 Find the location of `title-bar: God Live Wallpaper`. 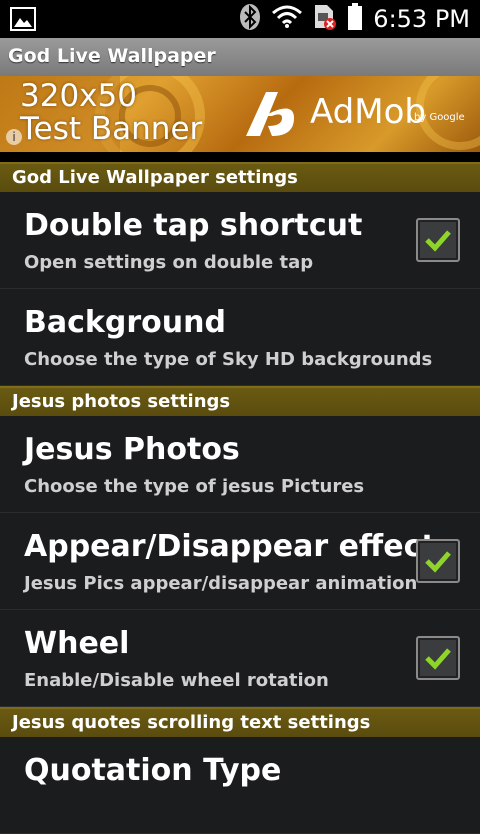

title-bar: God Live Wallpaper is located at coordinates (240, 57).